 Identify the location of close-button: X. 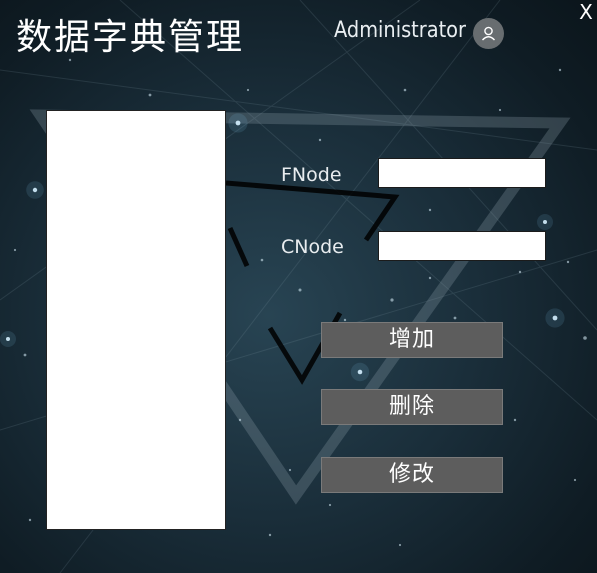
(586, 12).